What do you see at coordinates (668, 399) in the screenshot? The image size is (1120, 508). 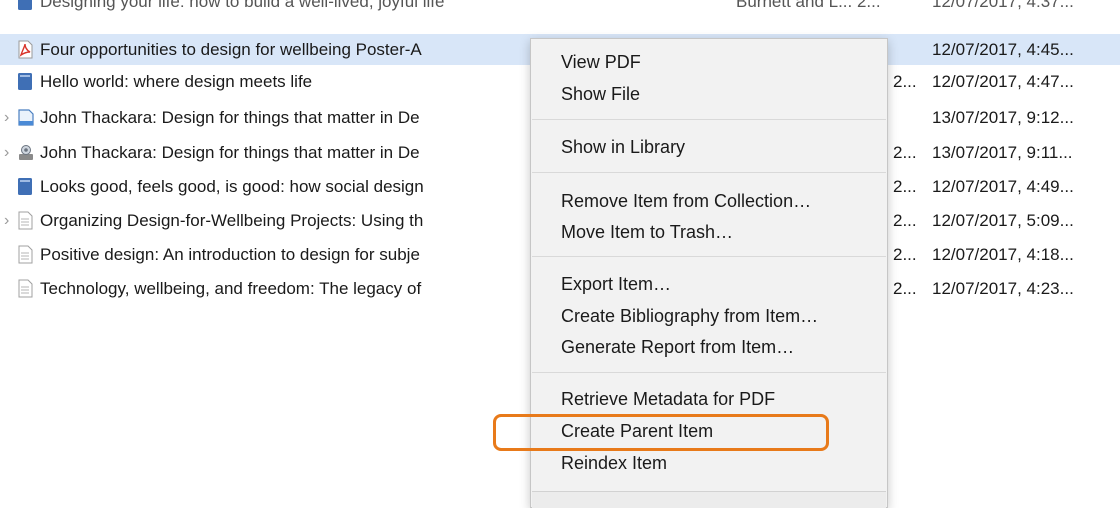 I see `menu-item-retrieve-metadata: Retrieve Metadata for PDF` at bounding box center [668, 399].